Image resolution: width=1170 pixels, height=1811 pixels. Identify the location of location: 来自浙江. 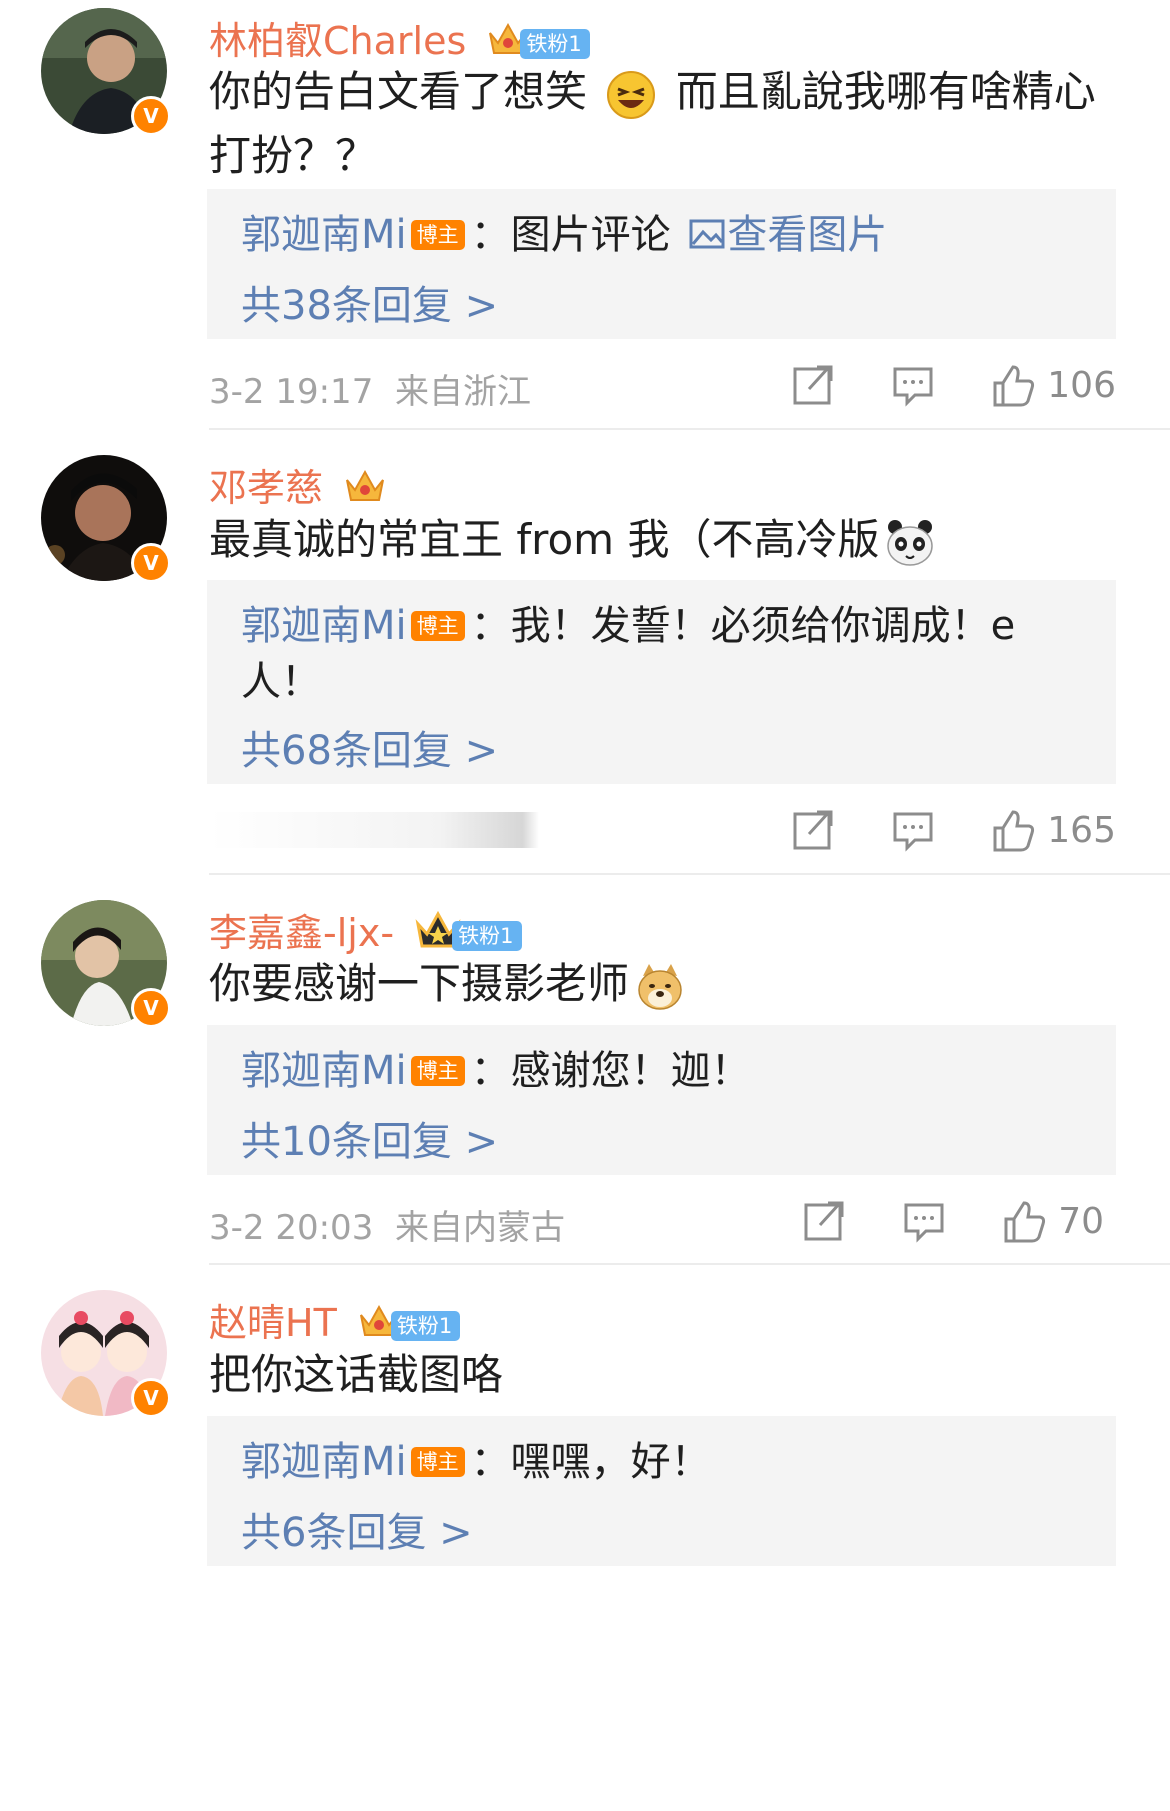
(462, 392).